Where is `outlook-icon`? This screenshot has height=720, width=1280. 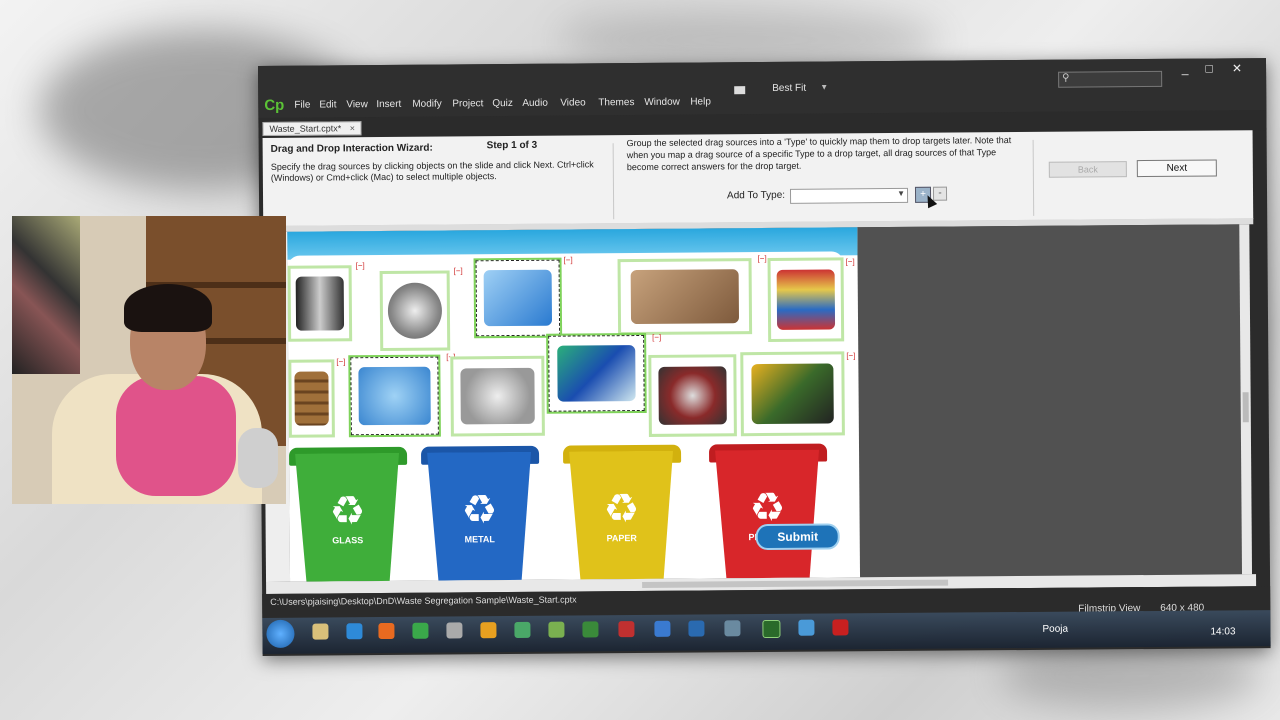
outlook-icon is located at coordinates (488, 630).